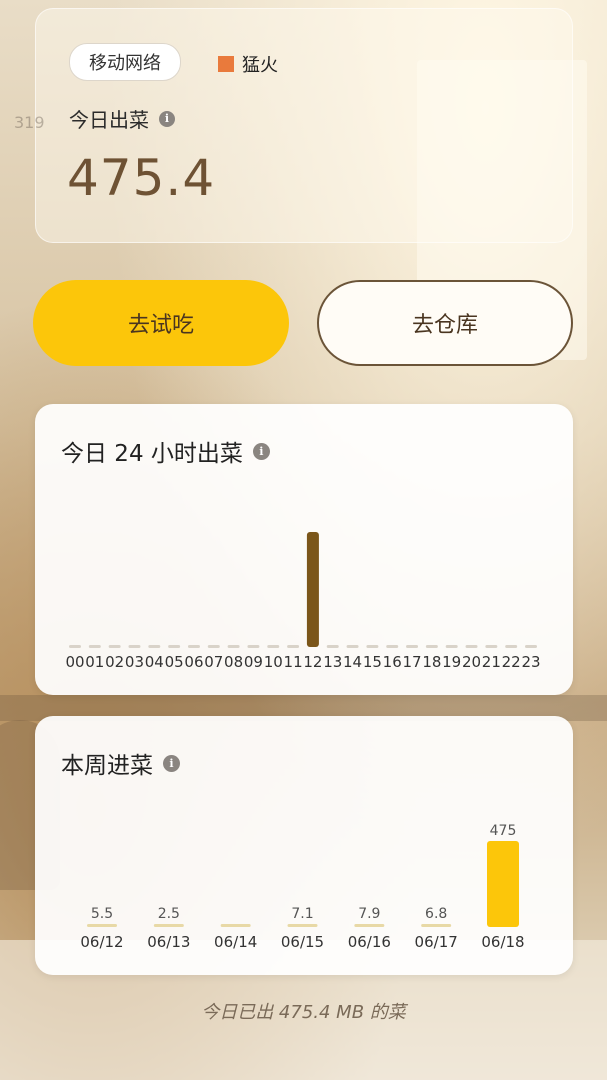  I want to click on hour-tick-label: 19, so click(451, 662).